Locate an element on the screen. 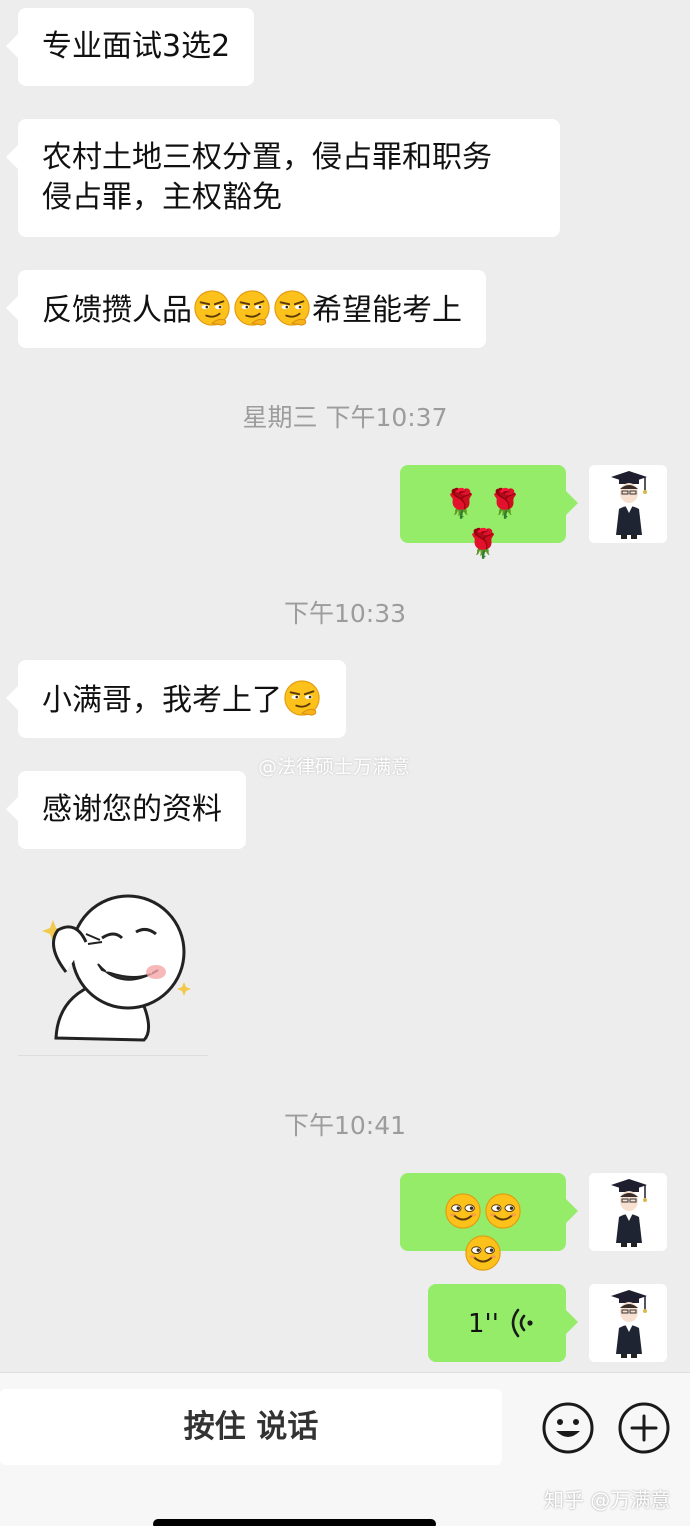 This screenshot has height=1526, width=690. emoji-face-icon is located at coordinates (568, 1428).